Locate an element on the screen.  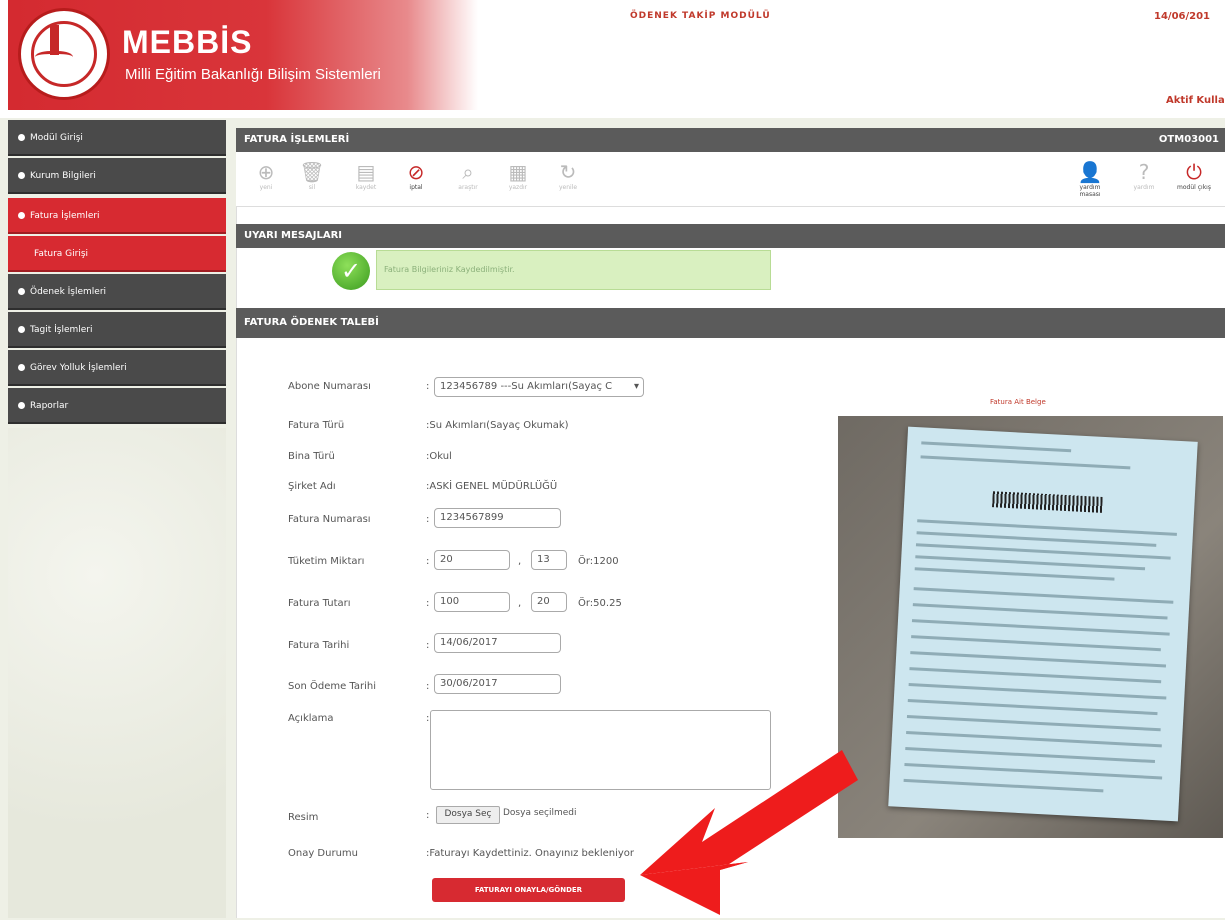
tuketim-dec-input: 13 is located at coordinates (549, 560).